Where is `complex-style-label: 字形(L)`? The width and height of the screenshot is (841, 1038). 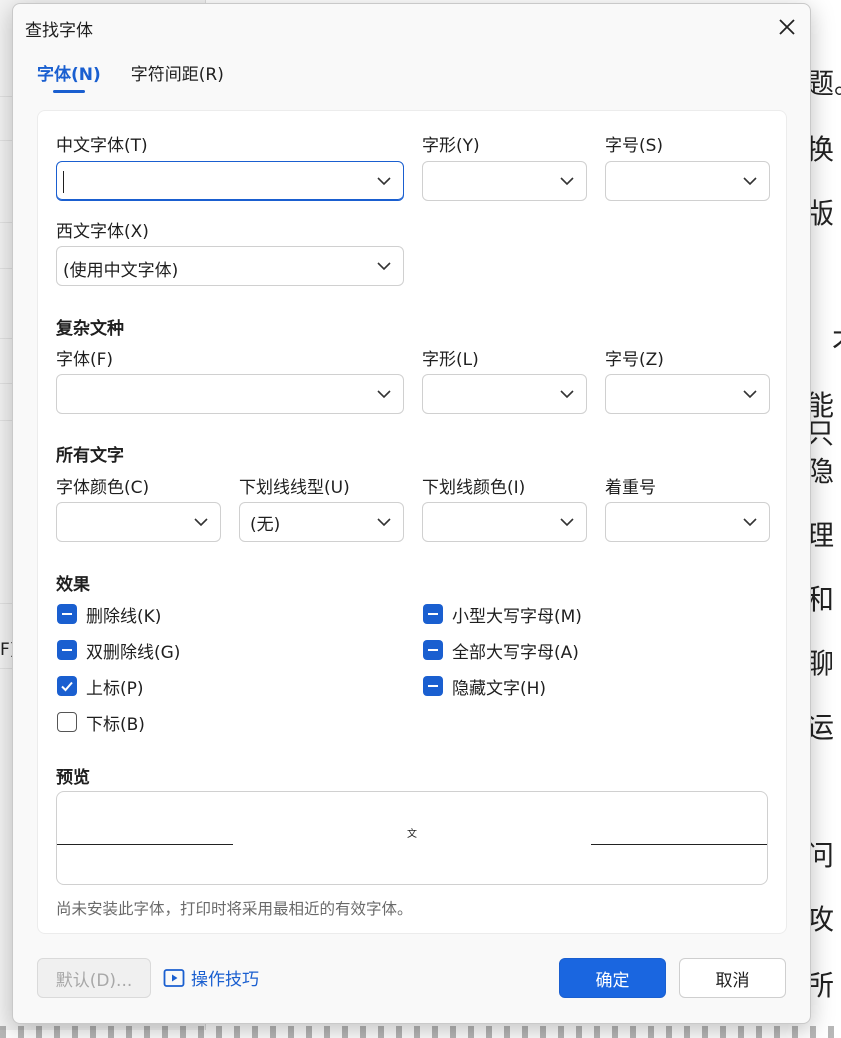
complex-style-label: 字形(L) is located at coordinates (450, 360).